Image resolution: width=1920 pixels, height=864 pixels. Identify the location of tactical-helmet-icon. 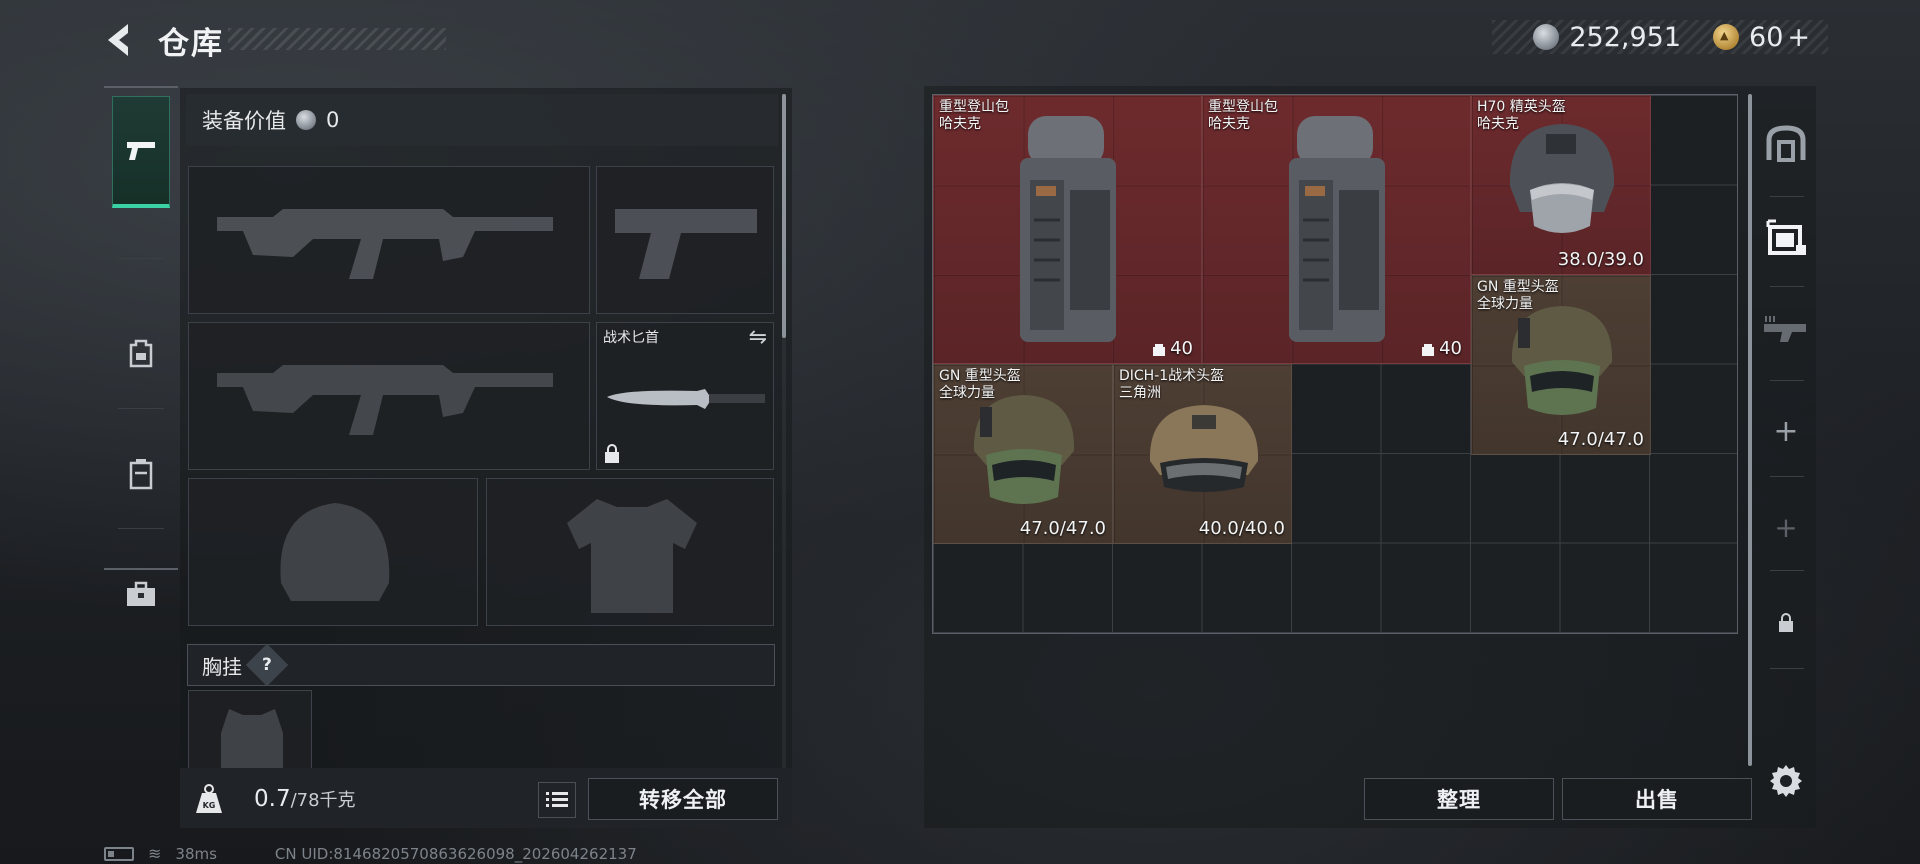
(1204, 448).